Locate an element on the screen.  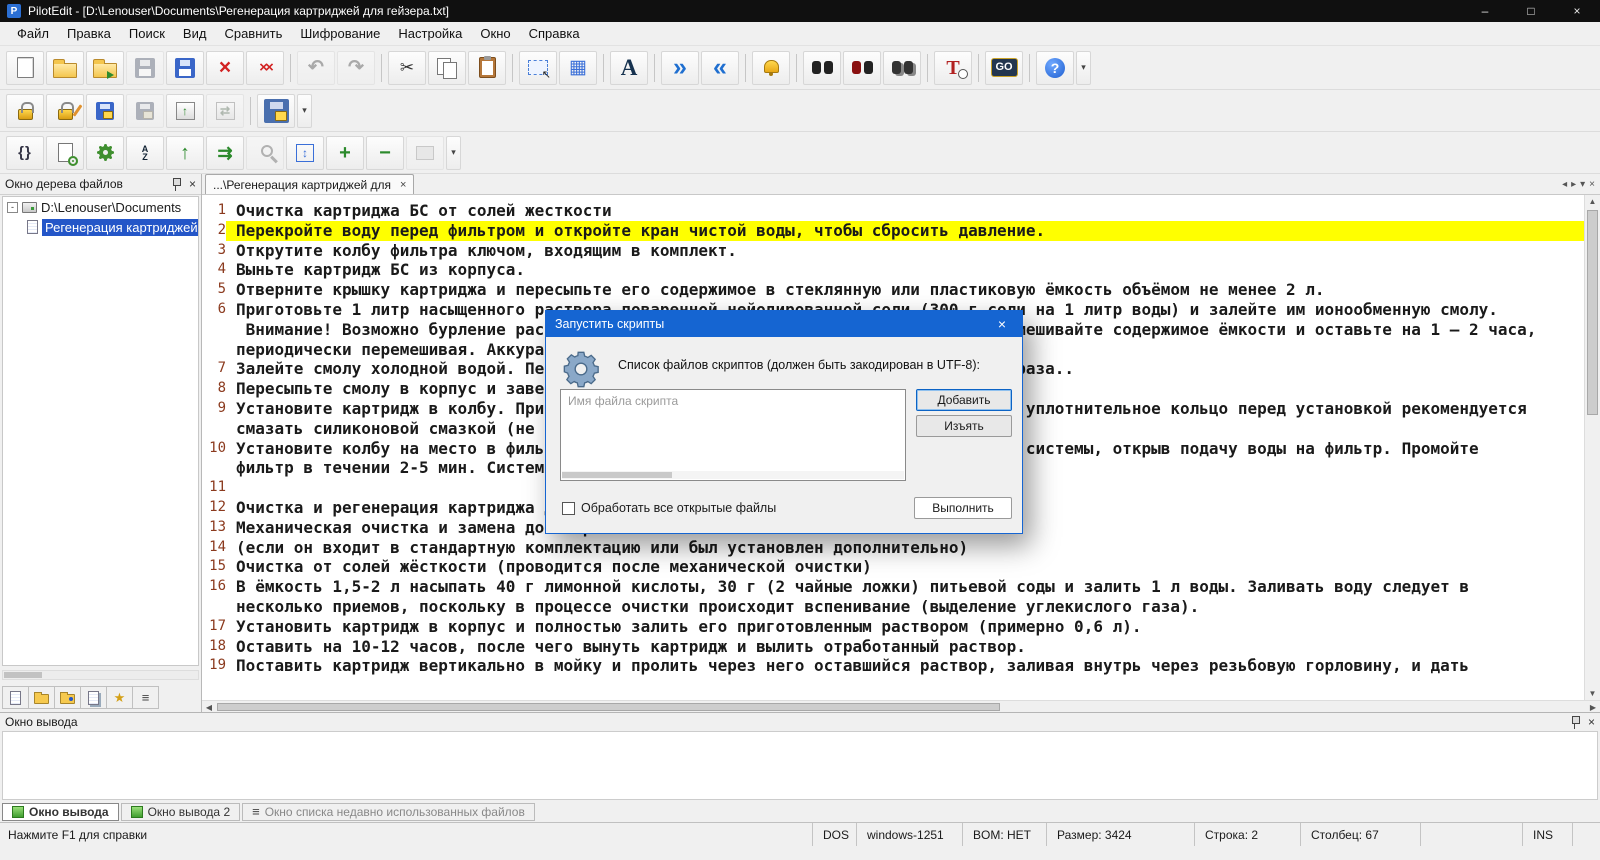
status-column: Столбец: 67 is located at coordinates (1360, 834).